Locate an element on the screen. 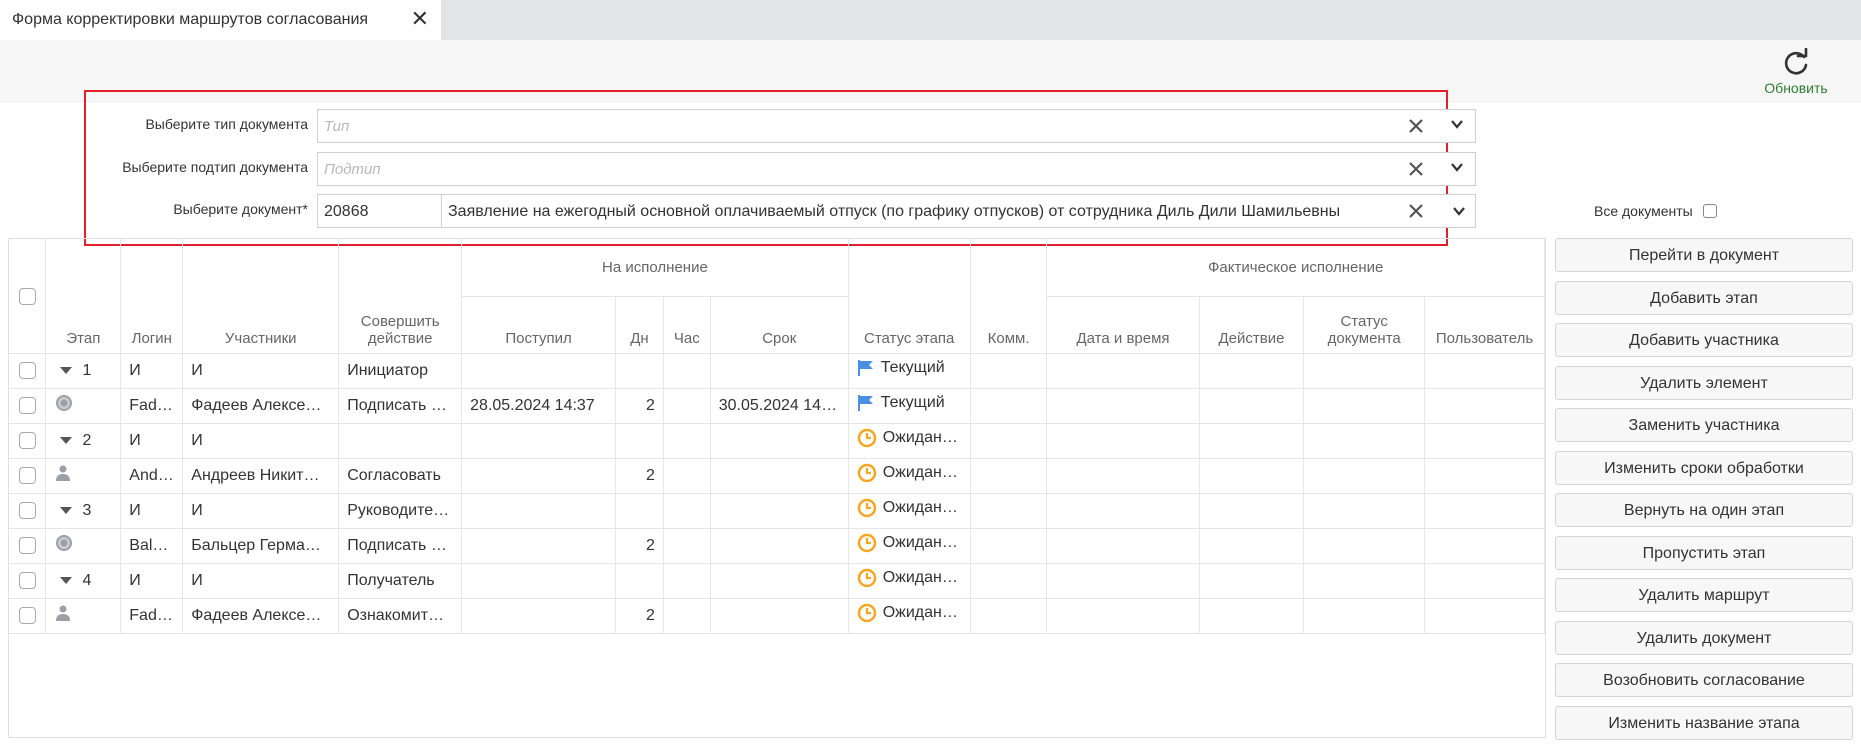 The height and width of the screenshot is (750, 1861). table-row: 1 И И Инициатор Текущий is located at coordinates (777, 371).